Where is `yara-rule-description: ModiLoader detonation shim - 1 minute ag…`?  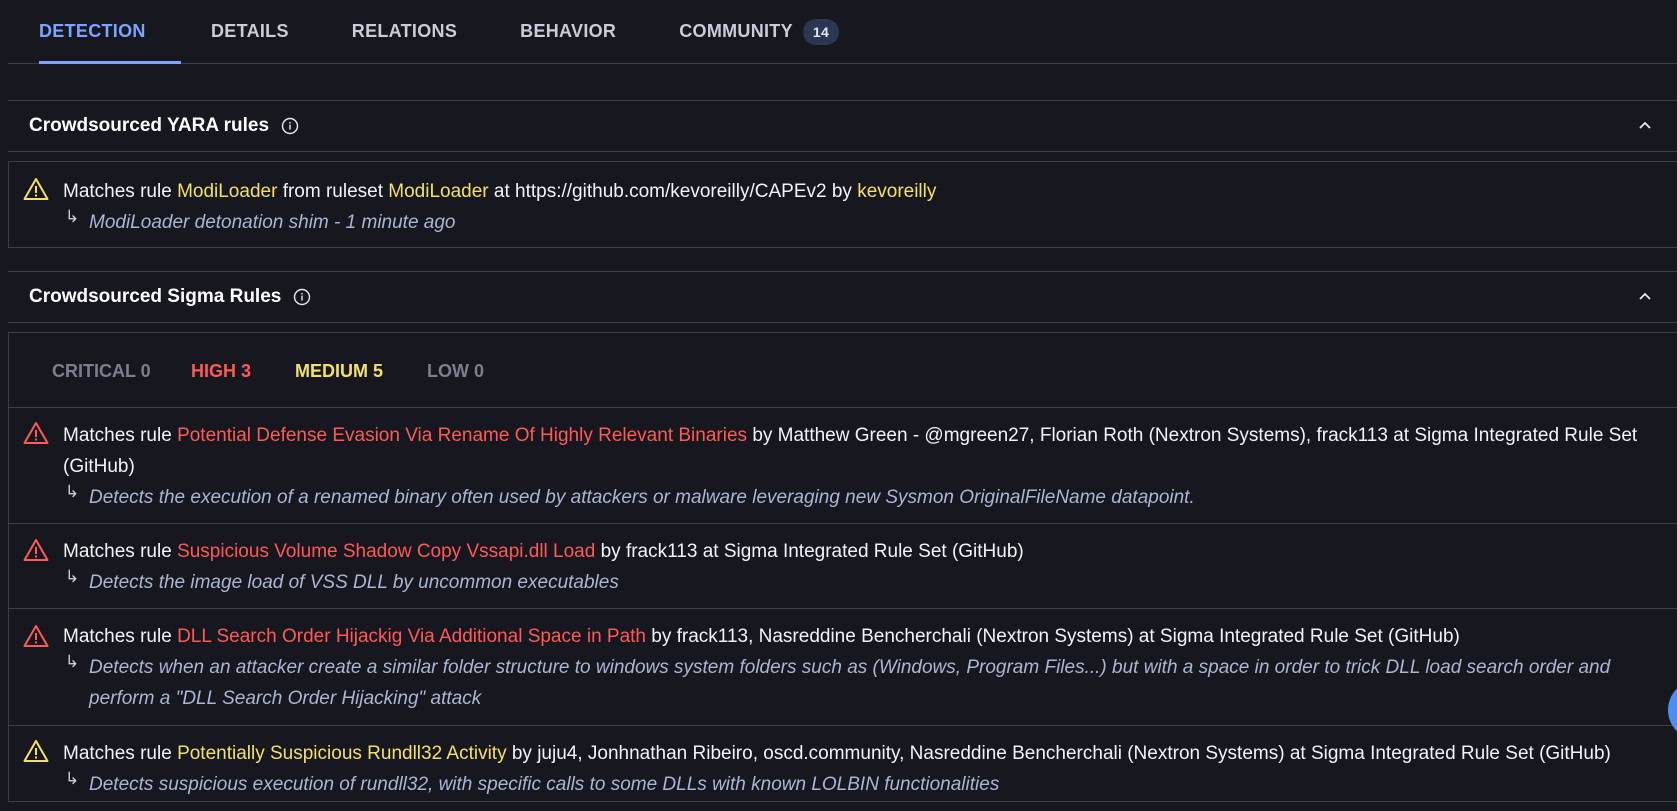 yara-rule-description: ModiLoader detonation shim - 1 minute ag… is located at coordinates (272, 222).